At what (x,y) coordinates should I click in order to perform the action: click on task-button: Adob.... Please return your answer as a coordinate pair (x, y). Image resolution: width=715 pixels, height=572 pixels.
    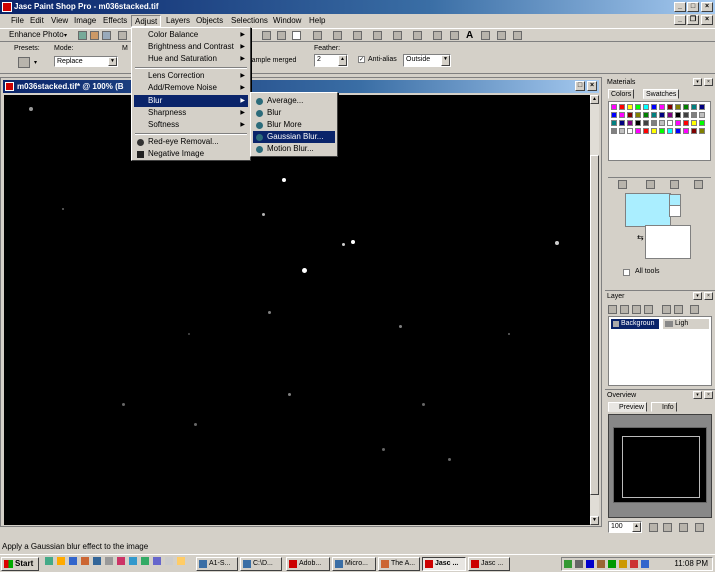
    Looking at the image, I should click on (308, 564).